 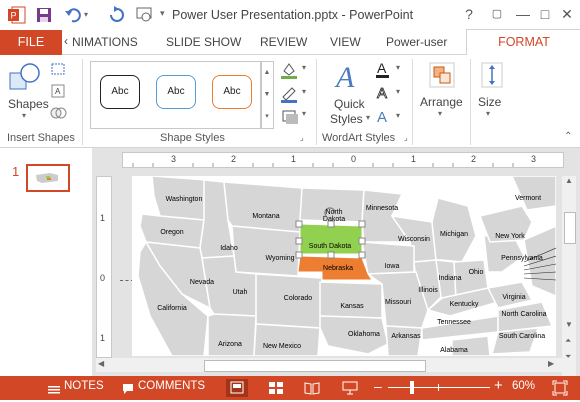 What do you see at coordinates (86, 14) in the screenshot?
I see `undo-dropdown-icon: ▾` at bounding box center [86, 14].